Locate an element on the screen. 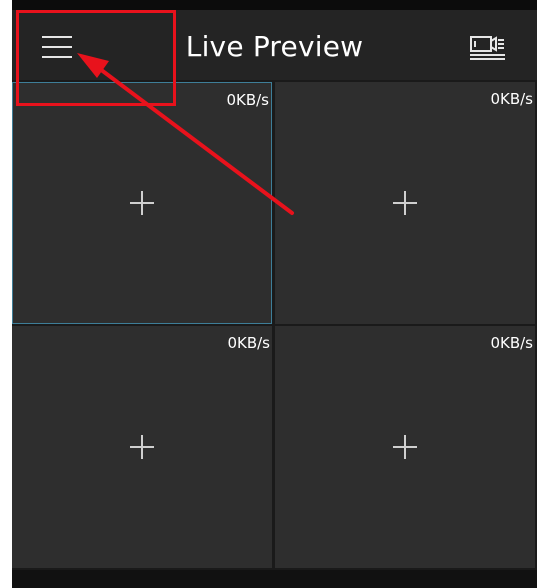 This screenshot has height=588, width=537. top-bar: Live Preview is located at coordinates (274, 45).